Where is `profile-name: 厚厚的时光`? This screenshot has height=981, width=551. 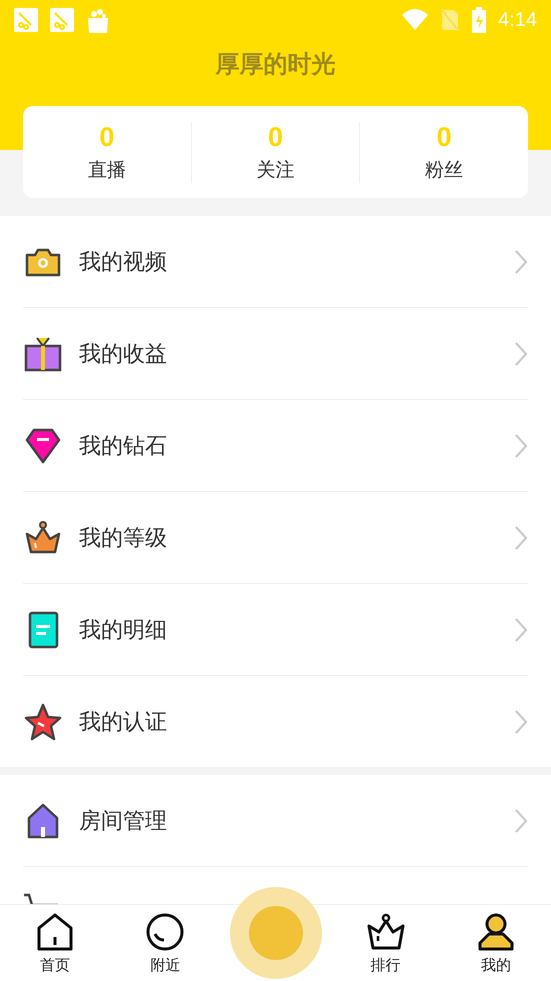 profile-name: 厚厚的时光 is located at coordinates (276, 64).